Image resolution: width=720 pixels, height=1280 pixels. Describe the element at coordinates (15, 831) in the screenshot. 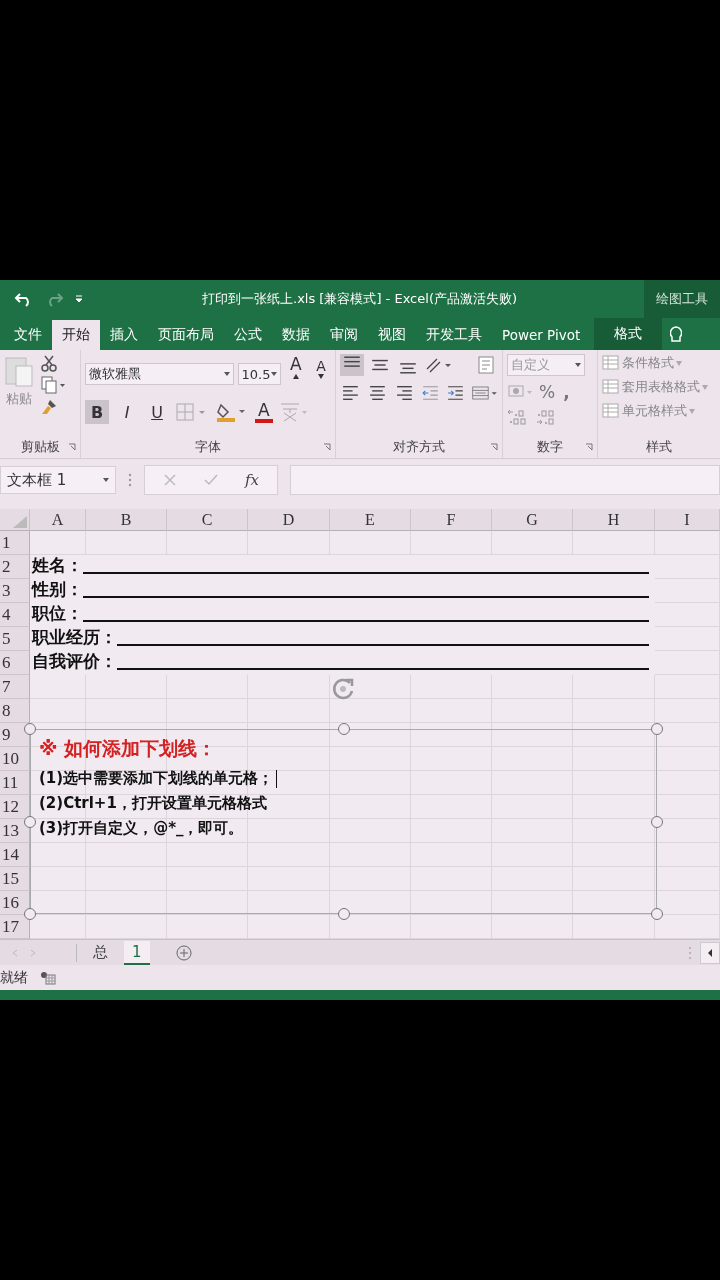

I see `row-header: 13` at that location.